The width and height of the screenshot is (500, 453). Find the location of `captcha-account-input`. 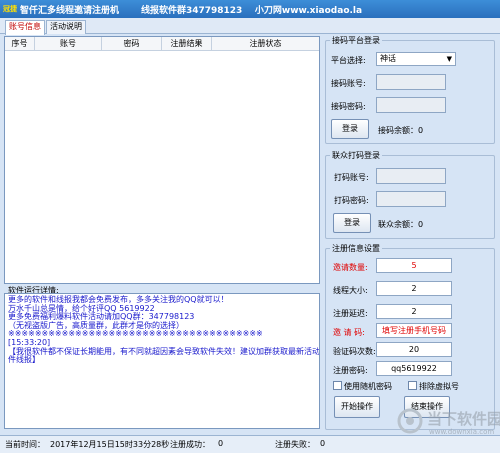

captcha-account-input is located at coordinates (411, 176).